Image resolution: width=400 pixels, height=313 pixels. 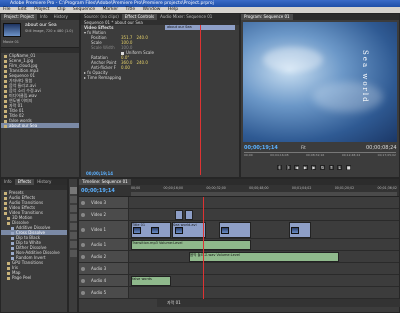 I want to click on menu-edit: Edit, so click(x=22, y=9).